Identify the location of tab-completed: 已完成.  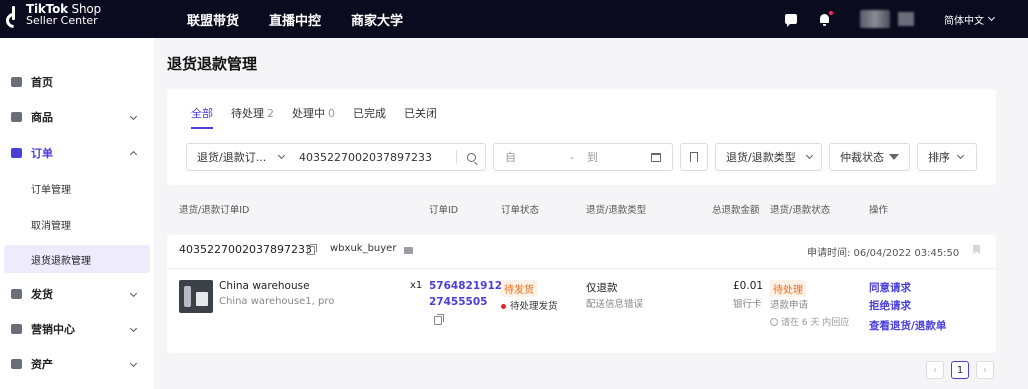
(369, 117).